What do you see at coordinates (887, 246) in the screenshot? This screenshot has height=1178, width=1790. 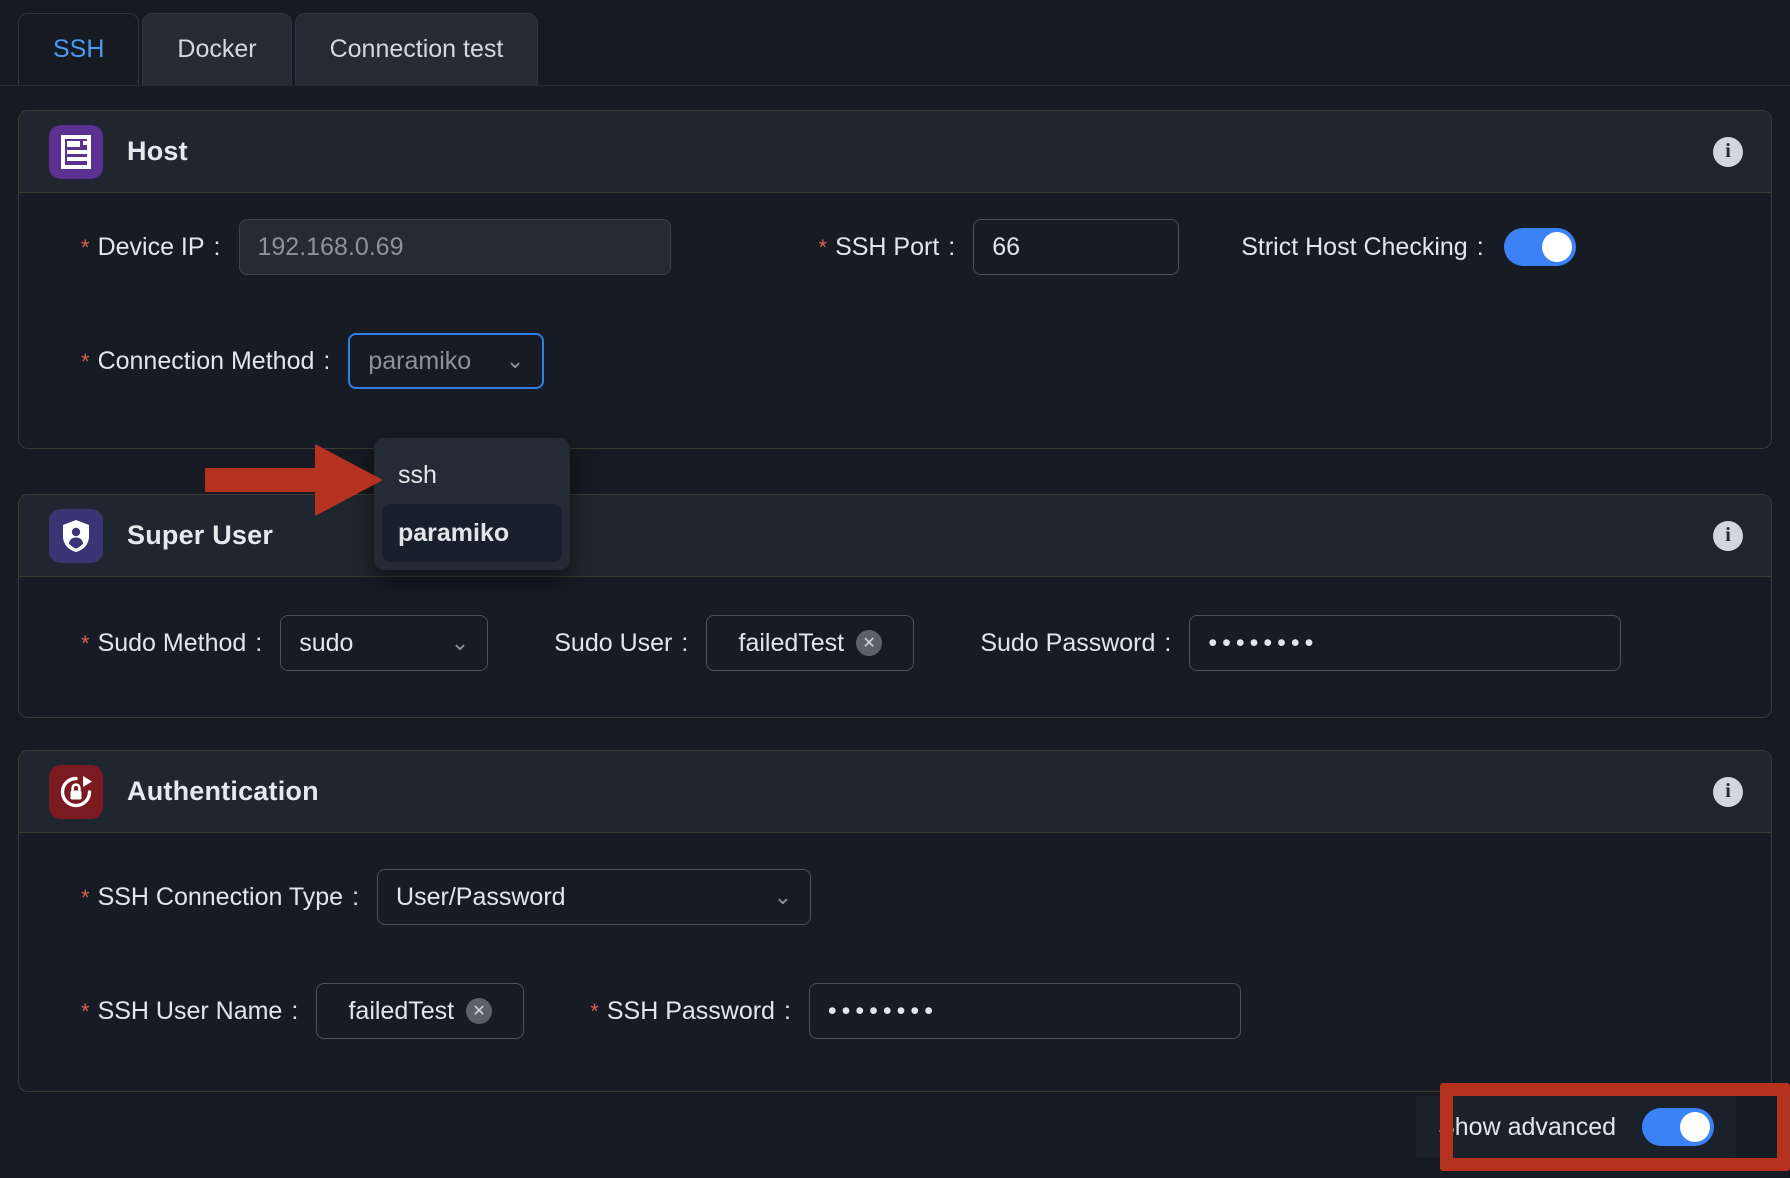 I see `ssh-port-label: * SSH Port :` at bounding box center [887, 246].